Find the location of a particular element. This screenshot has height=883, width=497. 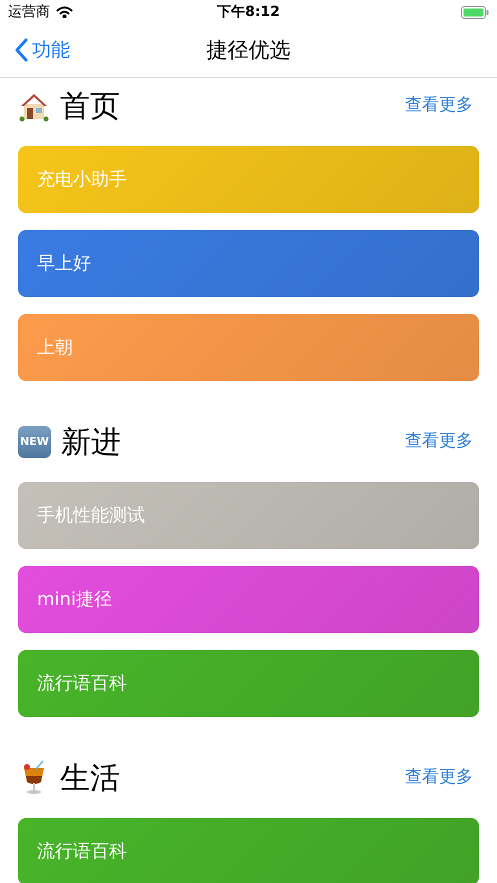

wifi-icon is located at coordinates (64, 12).